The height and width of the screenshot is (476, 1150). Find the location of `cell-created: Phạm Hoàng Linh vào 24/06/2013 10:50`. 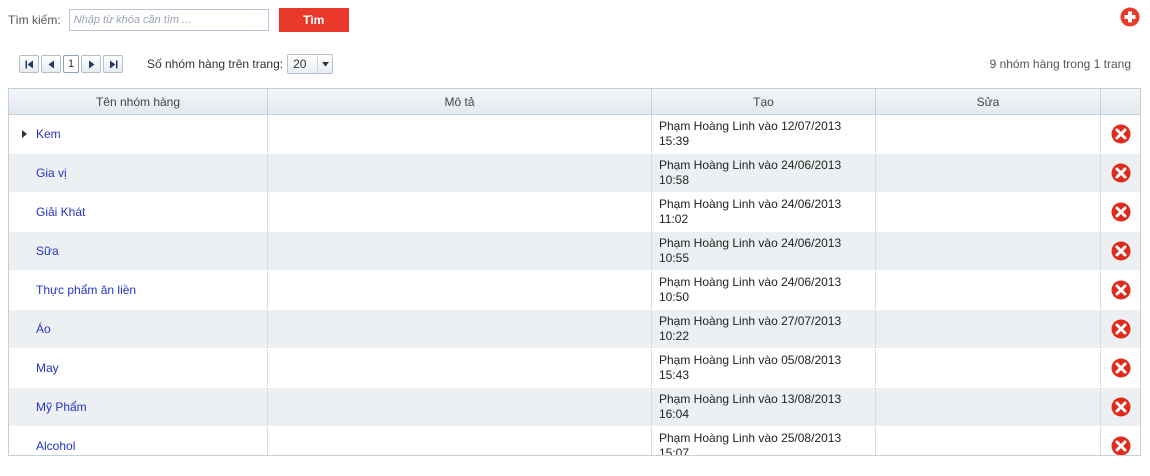

cell-created: Phạm Hoàng Linh vào 24/06/2013 10:50 is located at coordinates (764, 290).